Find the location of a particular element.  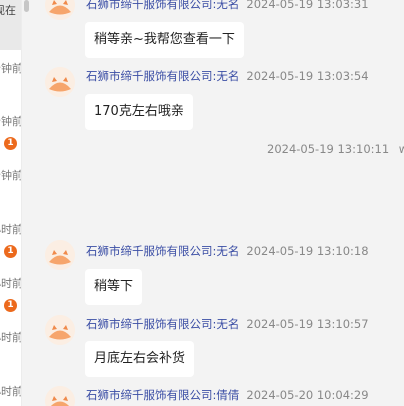

message-time: 2024-05-20 10:04:29 is located at coordinates (307, 395).